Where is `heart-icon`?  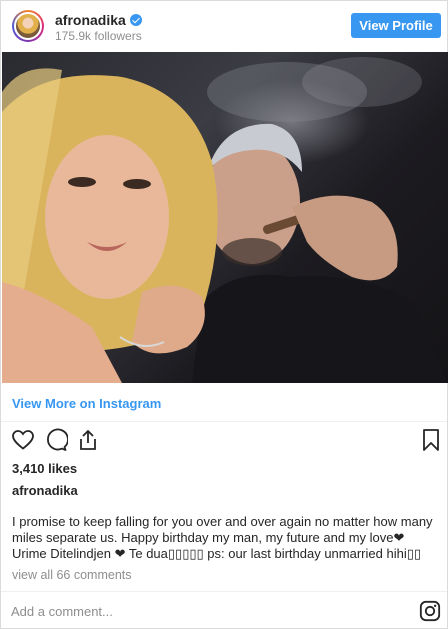
heart-icon is located at coordinates (23, 440).